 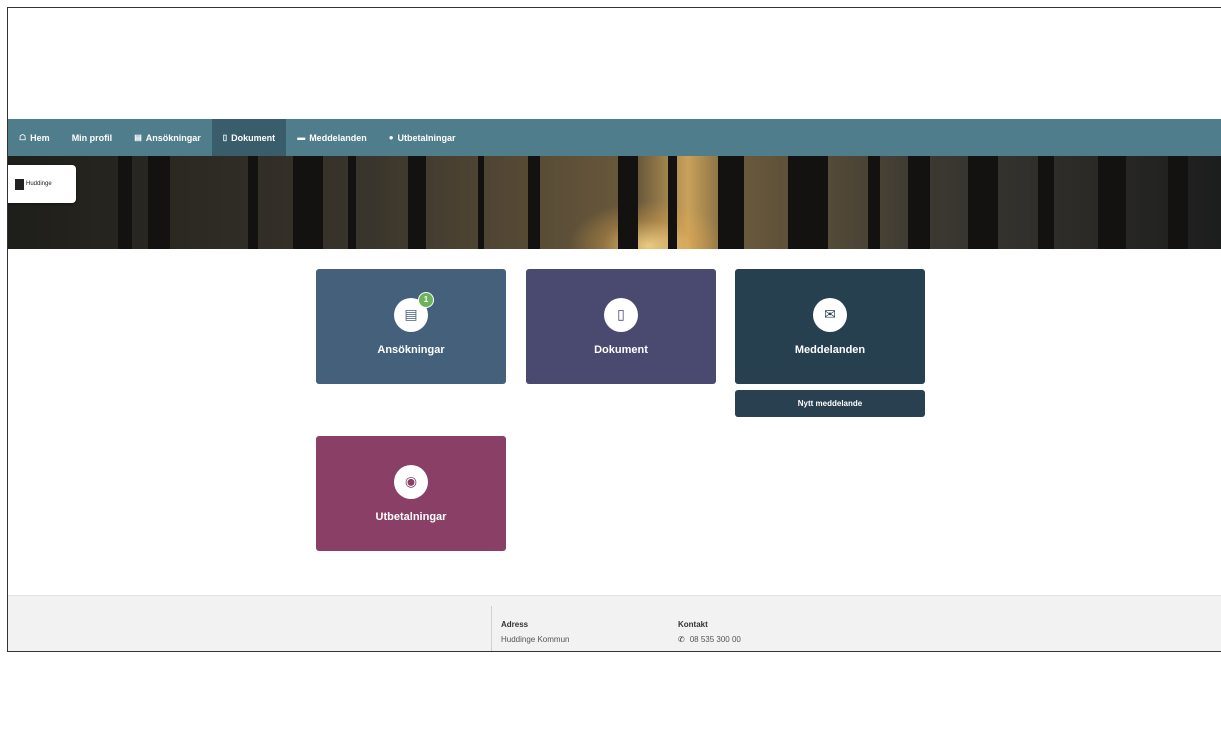 I want to click on nav-item-ansokningar: ▤ Ansökningar, so click(x=167, y=137).